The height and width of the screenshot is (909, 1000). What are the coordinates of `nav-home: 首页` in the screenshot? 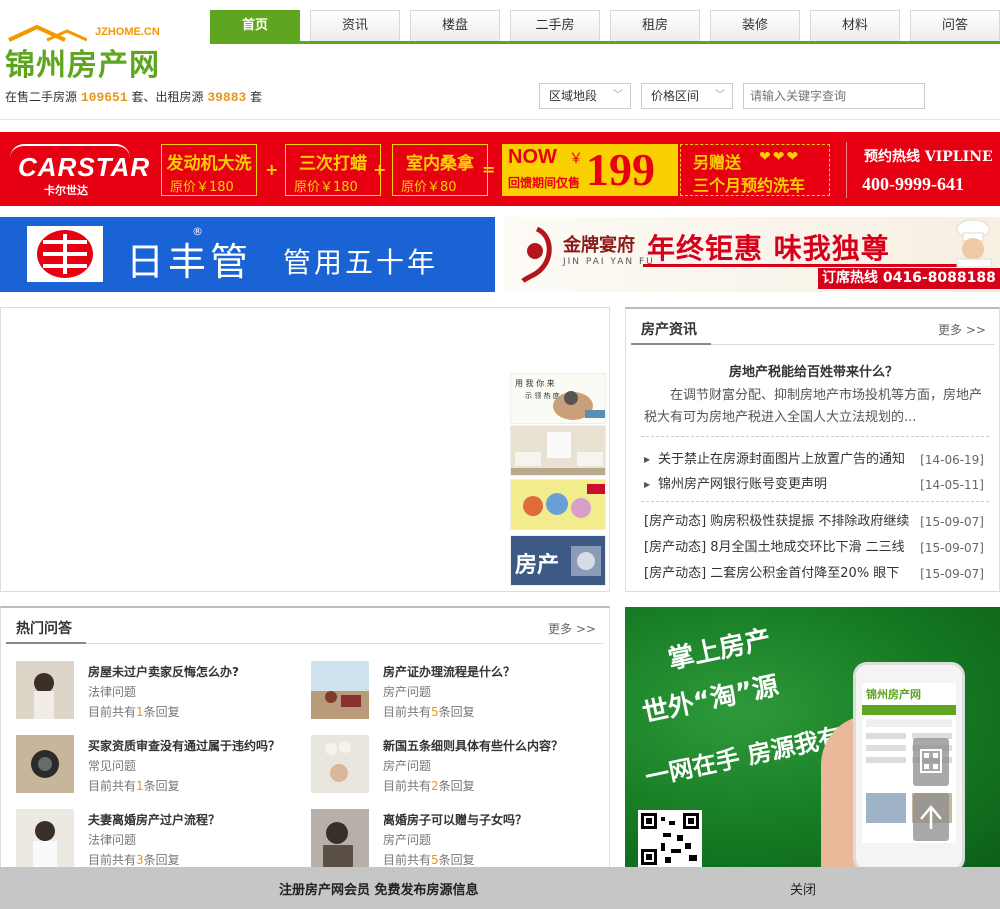 It's located at (255, 25).